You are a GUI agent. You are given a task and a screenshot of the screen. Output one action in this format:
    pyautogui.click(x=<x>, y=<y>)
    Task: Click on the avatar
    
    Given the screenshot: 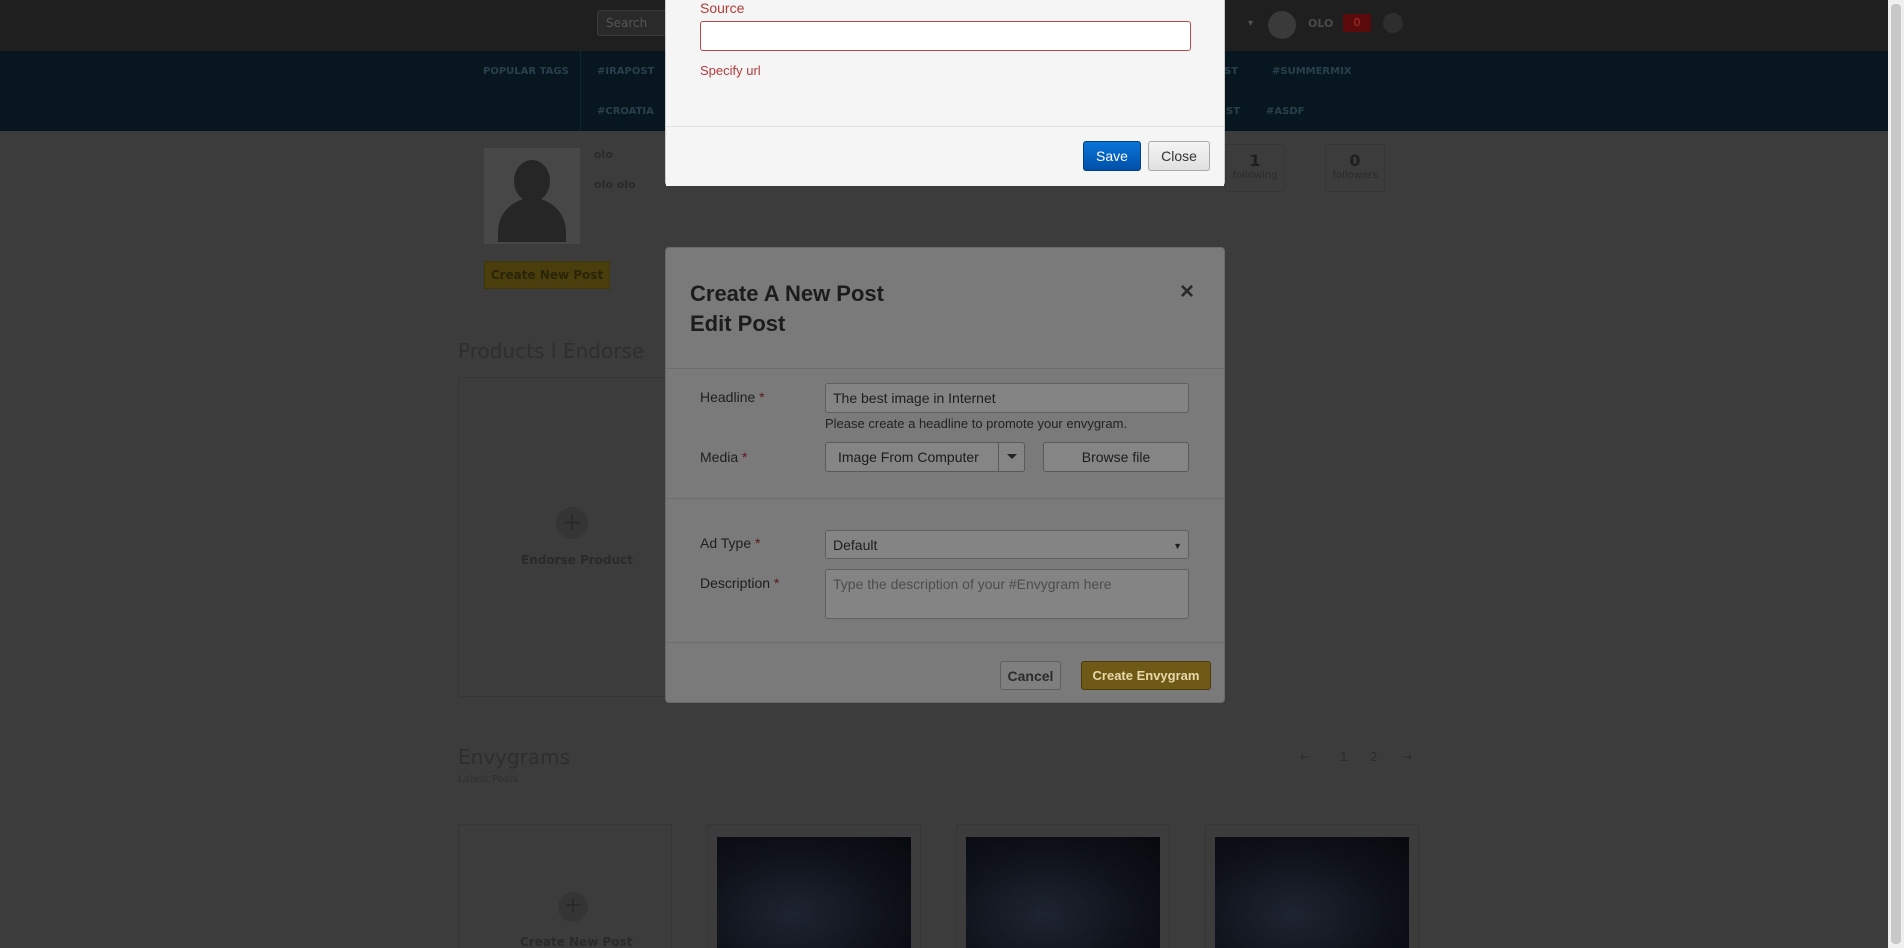 What is the action you would take?
    pyautogui.click(x=1282, y=25)
    